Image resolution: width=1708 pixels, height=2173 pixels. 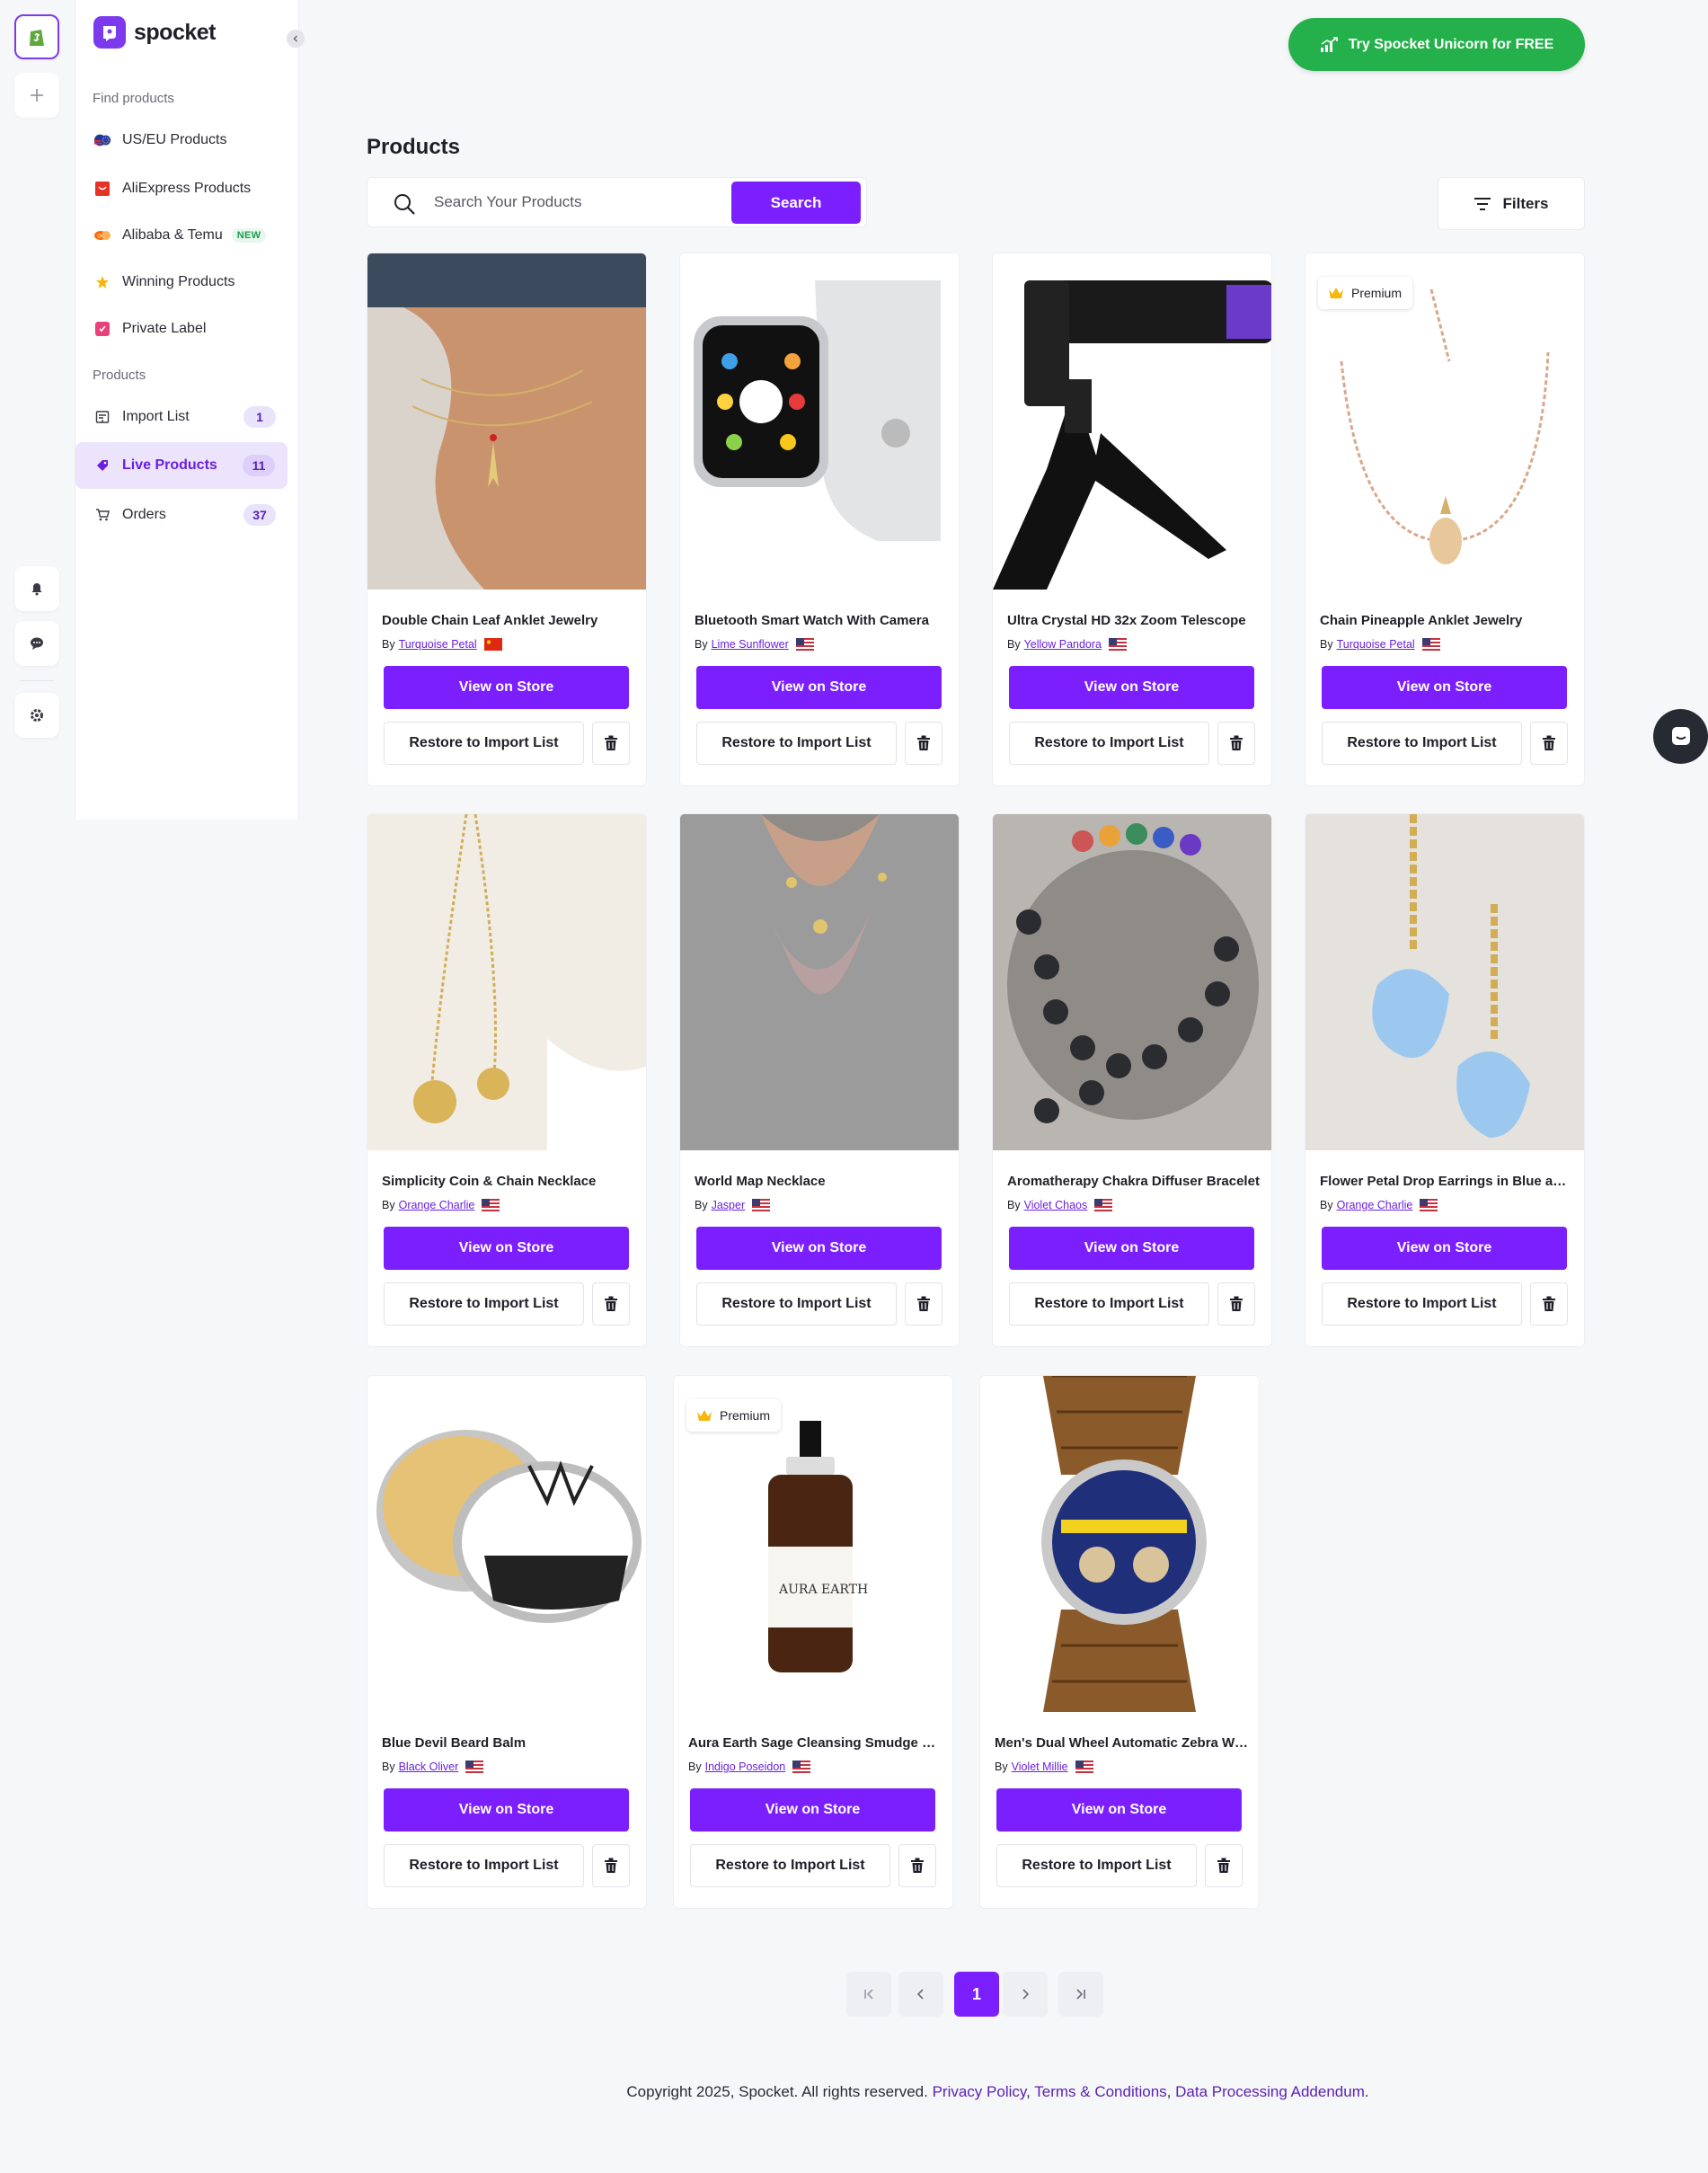 What do you see at coordinates (259, 465) in the screenshot?
I see `live-products-count: 11` at bounding box center [259, 465].